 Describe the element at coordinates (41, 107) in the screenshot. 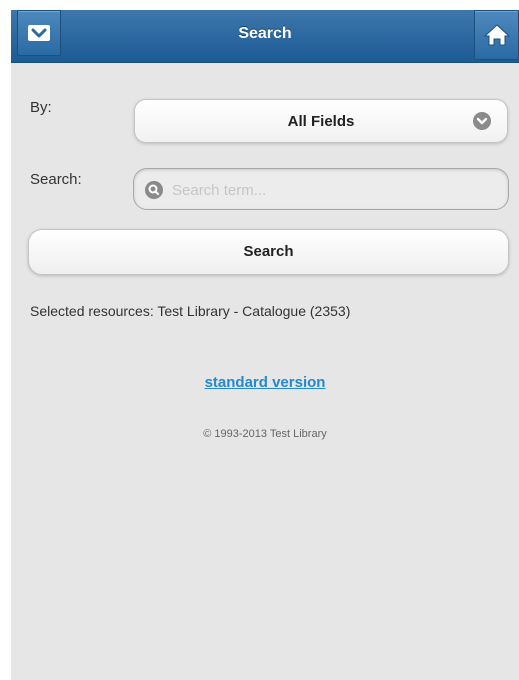

I see `by-label: By:` at that location.